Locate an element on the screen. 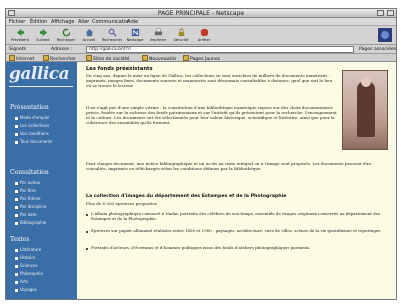 The height and width of the screenshot is (304, 401). sidebar-item: Littérature is located at coordinates (47, 250).